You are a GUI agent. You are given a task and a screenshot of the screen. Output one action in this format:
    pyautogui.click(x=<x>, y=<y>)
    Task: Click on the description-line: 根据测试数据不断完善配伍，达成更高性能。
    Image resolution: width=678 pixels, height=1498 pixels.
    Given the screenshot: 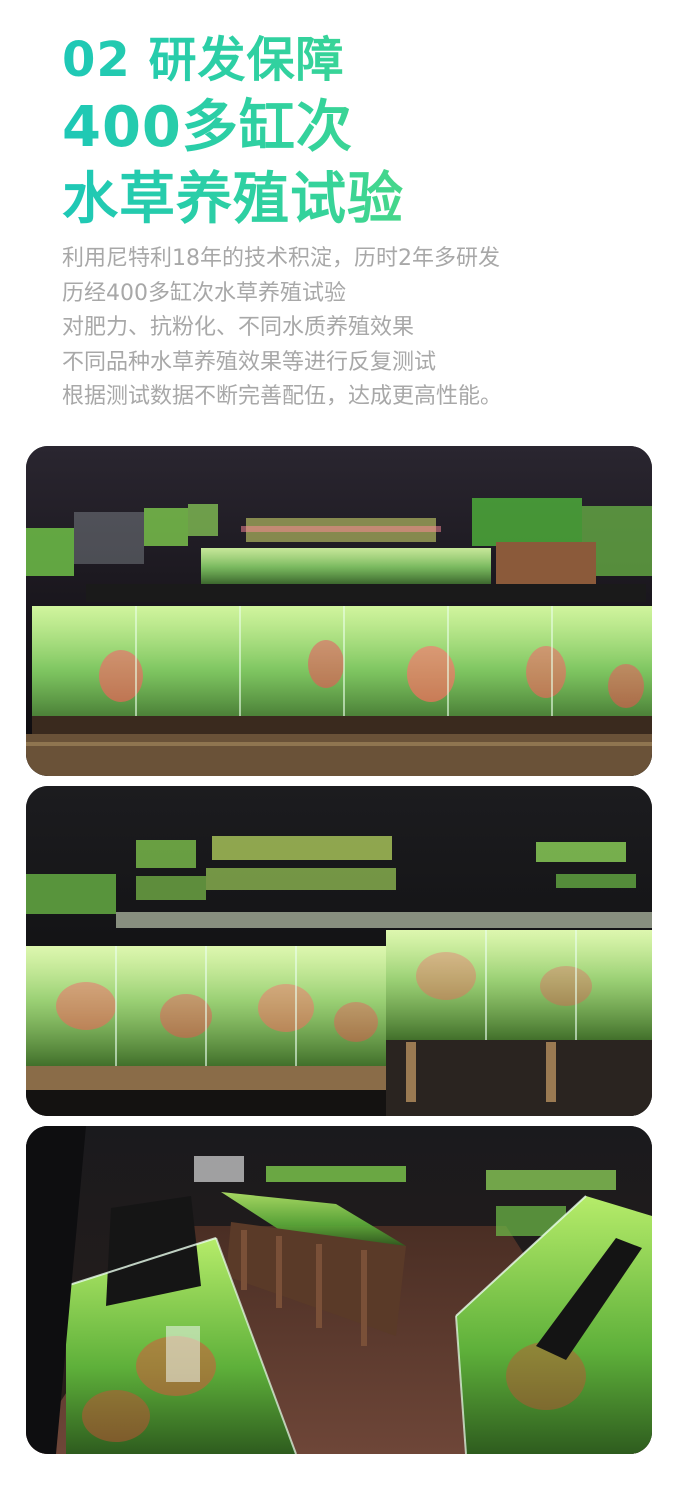 What is the action you would take?
    pyautogui.click(x=282, y=396)
    